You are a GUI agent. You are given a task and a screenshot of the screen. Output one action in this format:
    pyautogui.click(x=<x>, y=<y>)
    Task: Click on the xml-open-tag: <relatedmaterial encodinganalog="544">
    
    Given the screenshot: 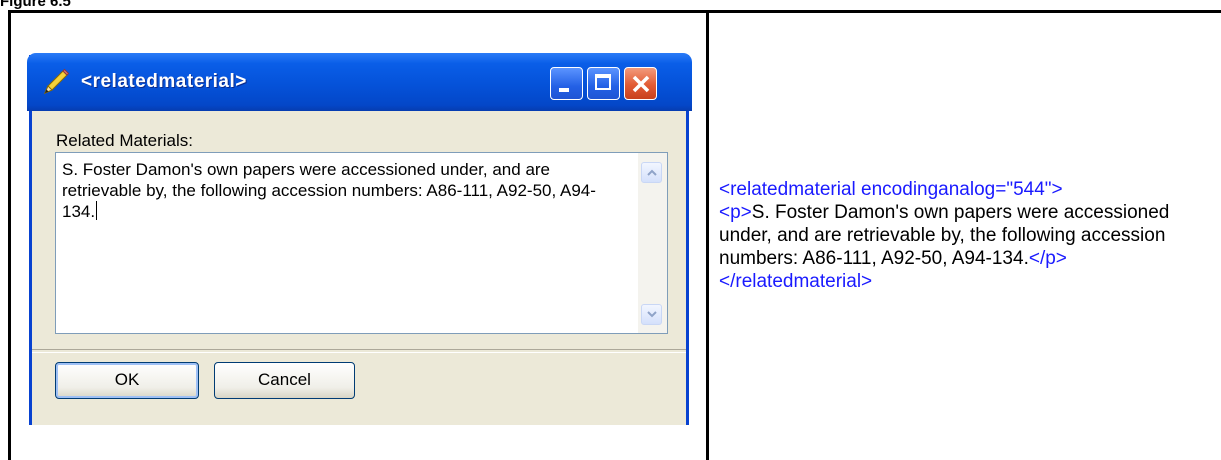 What is the action you would take?
    pyautogui.click(x=891, y=189)
    